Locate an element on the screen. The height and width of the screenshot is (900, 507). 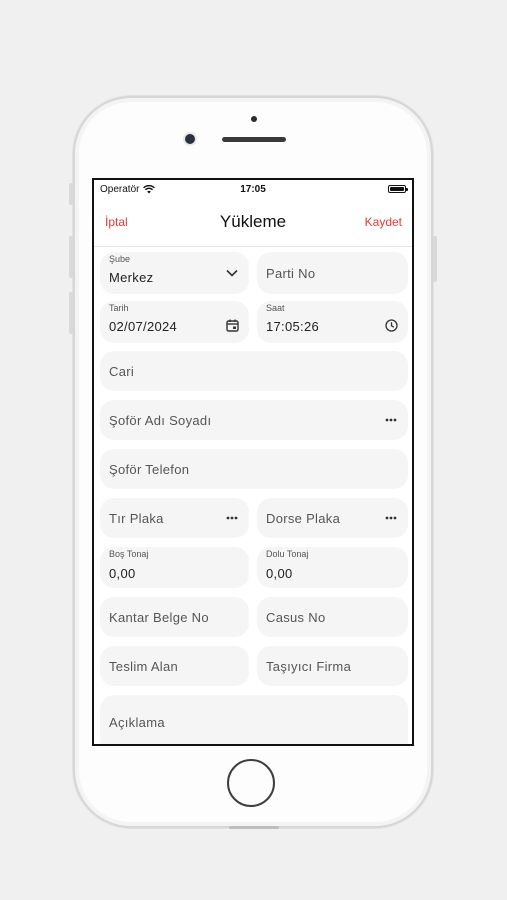
front-camera is located at coordinates (190, 139).